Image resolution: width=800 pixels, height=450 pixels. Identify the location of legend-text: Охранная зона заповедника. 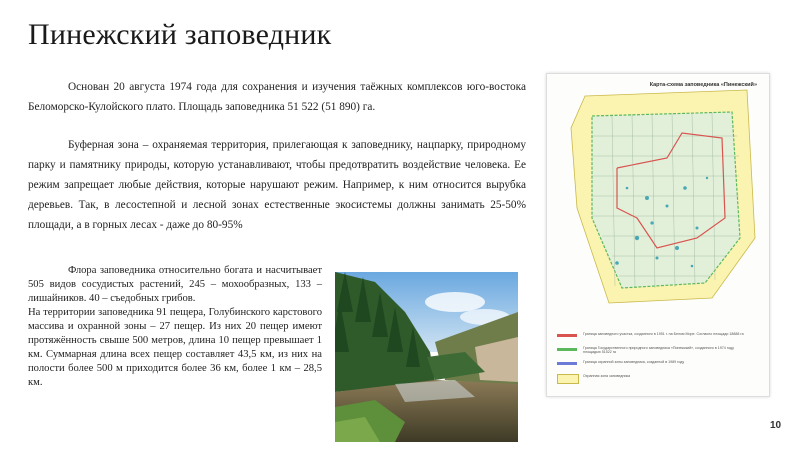
(607, 376).